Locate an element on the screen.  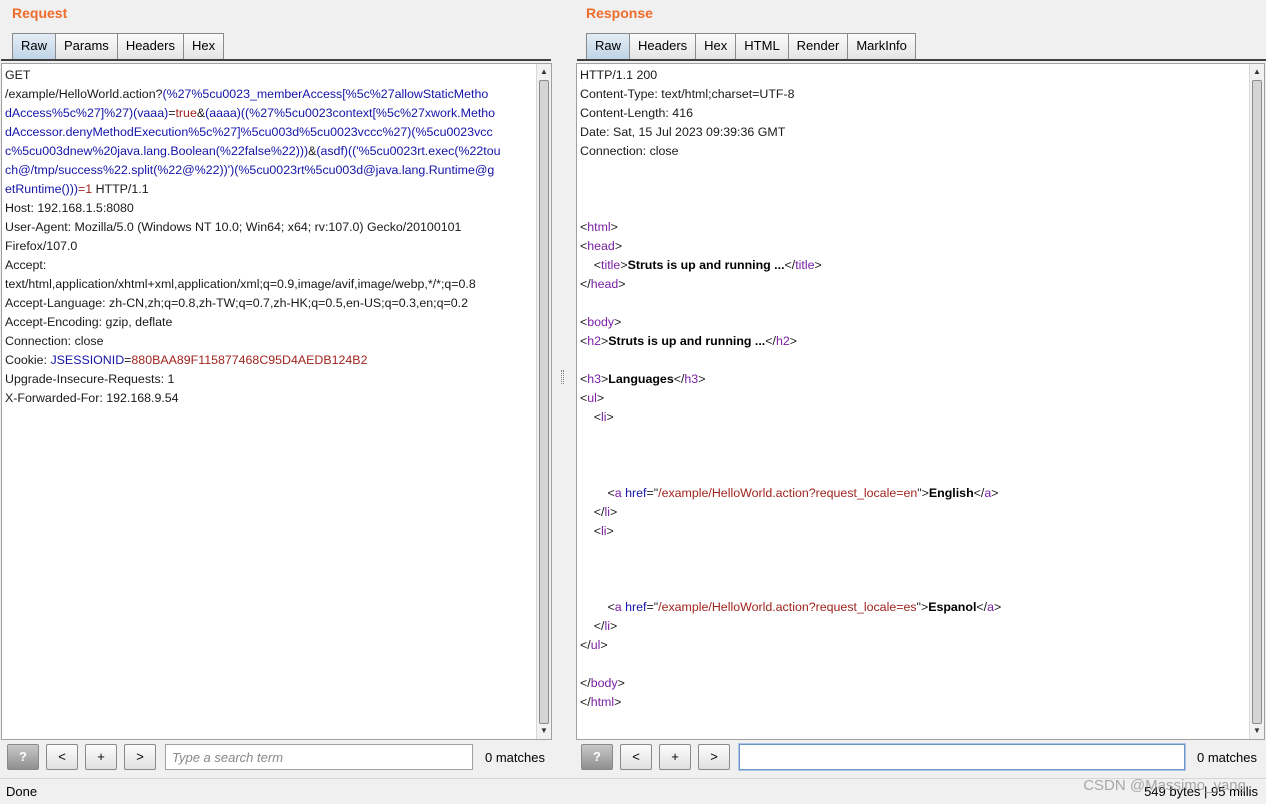
response-line: </ul> is located at coordinates (913, 645).